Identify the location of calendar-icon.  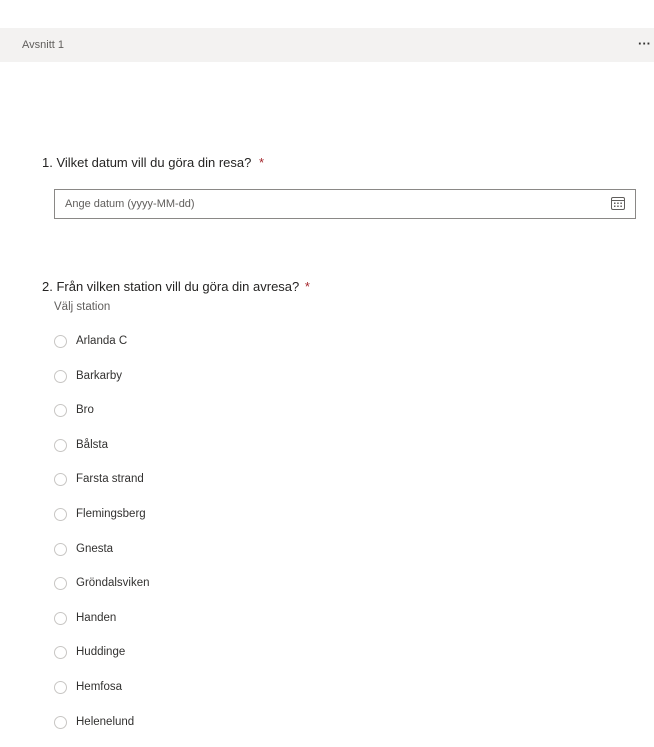
(618, 203).